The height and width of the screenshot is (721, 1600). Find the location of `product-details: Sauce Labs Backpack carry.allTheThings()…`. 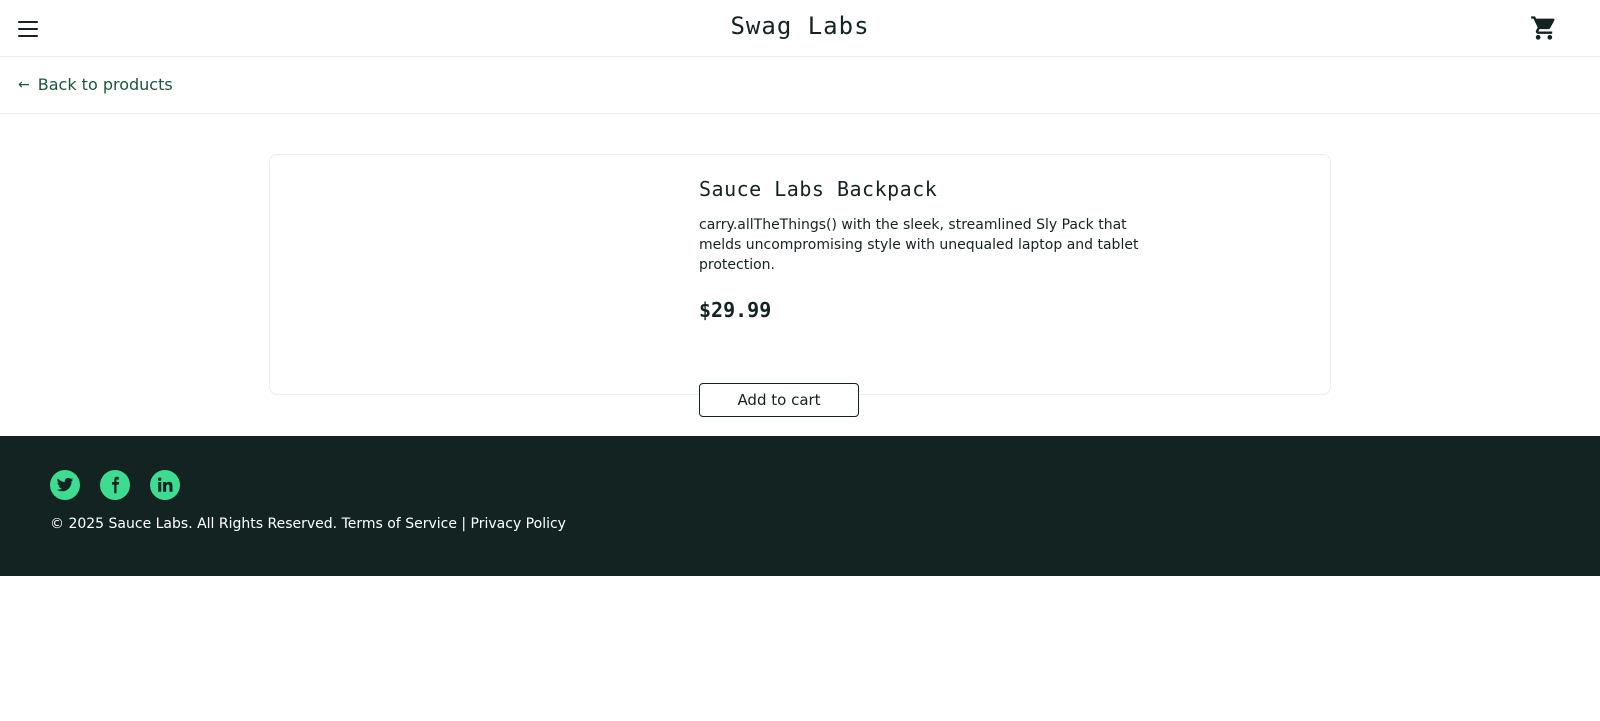

product-details: Sauce Labs Backpack carry.allTheThings()… is located at coordinates (999, 297).